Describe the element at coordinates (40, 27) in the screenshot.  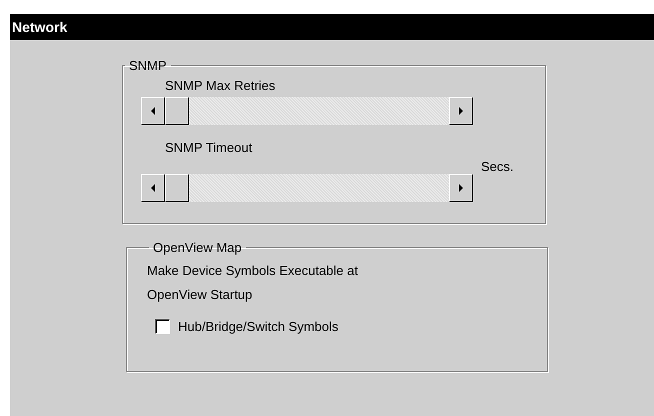
I see `window-title: Network` at that location.